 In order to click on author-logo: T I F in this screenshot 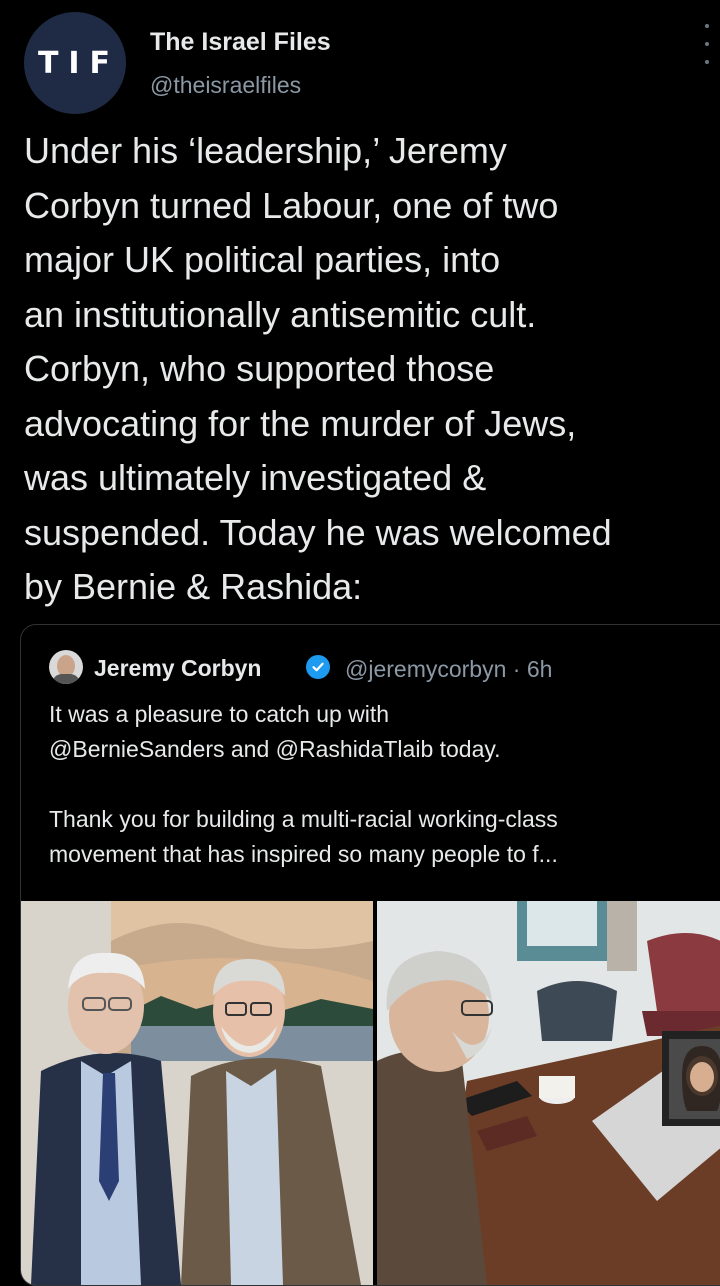, I will do `click(75, 63)`.